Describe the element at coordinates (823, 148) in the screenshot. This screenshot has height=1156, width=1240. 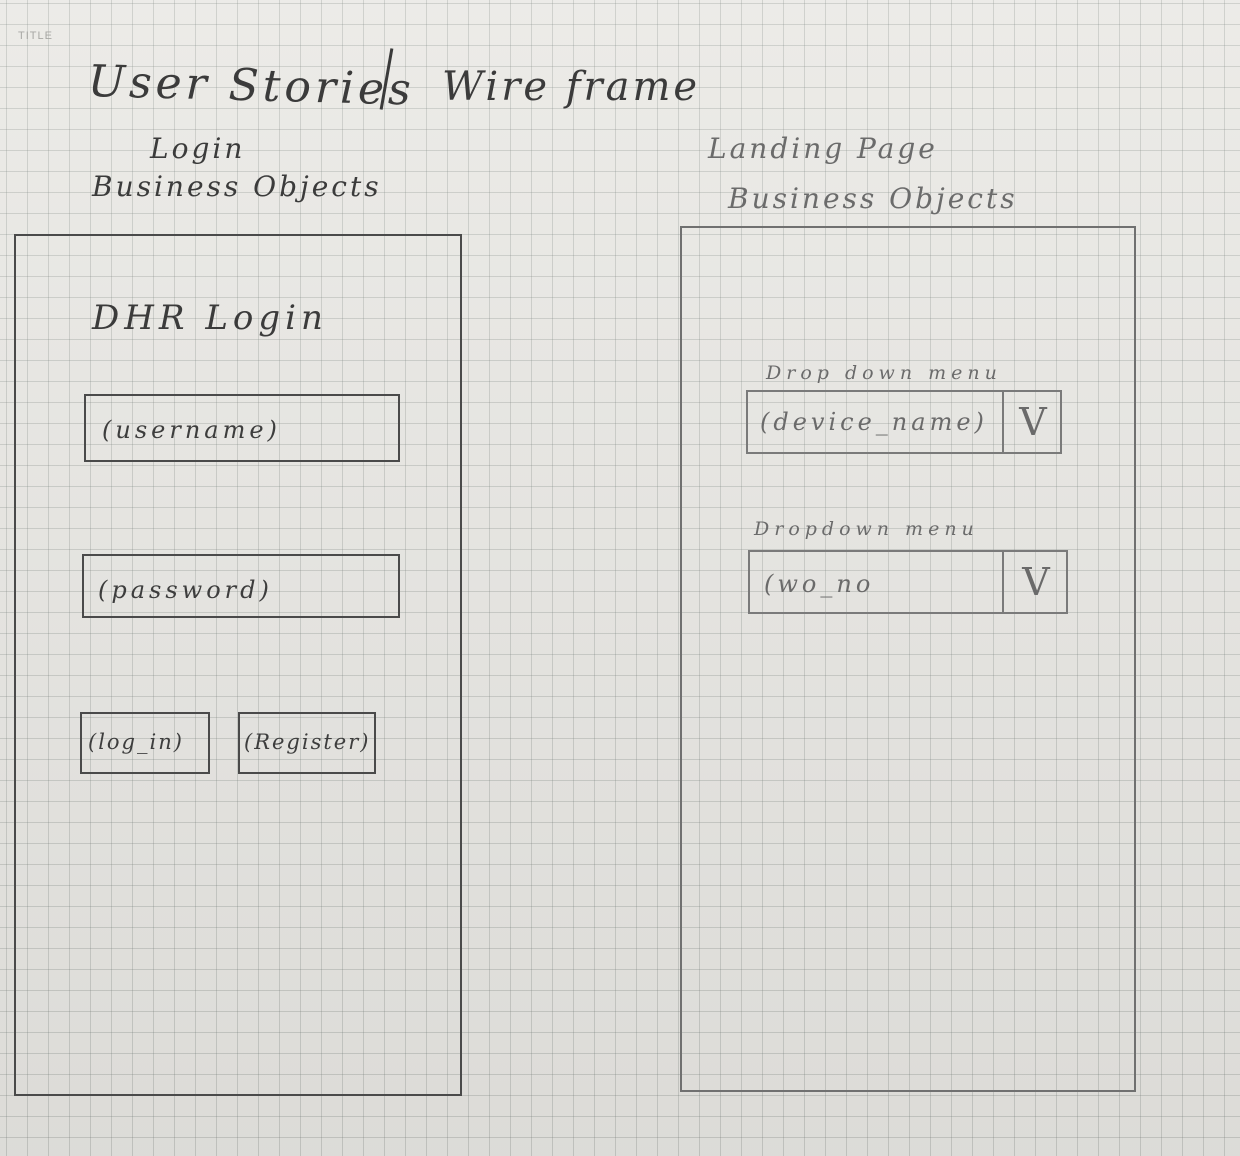
I see `landing-screen-heading: Landing Page` at that location.